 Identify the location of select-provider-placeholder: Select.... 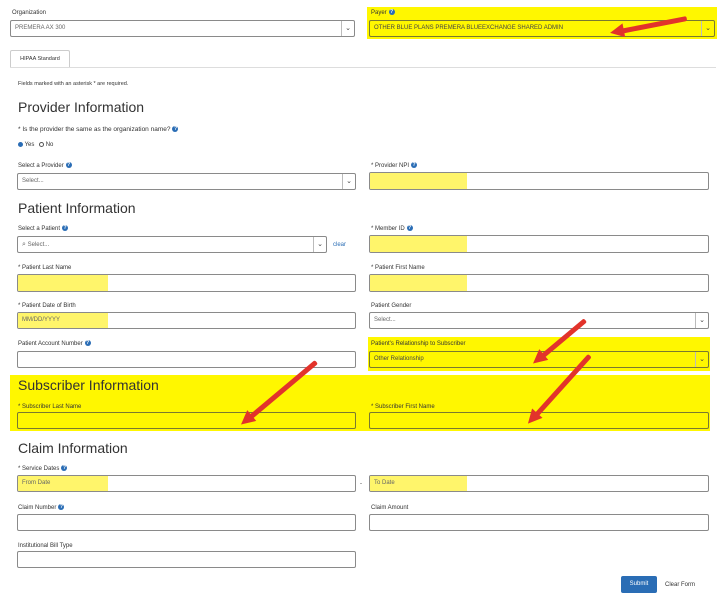
(33, 181).